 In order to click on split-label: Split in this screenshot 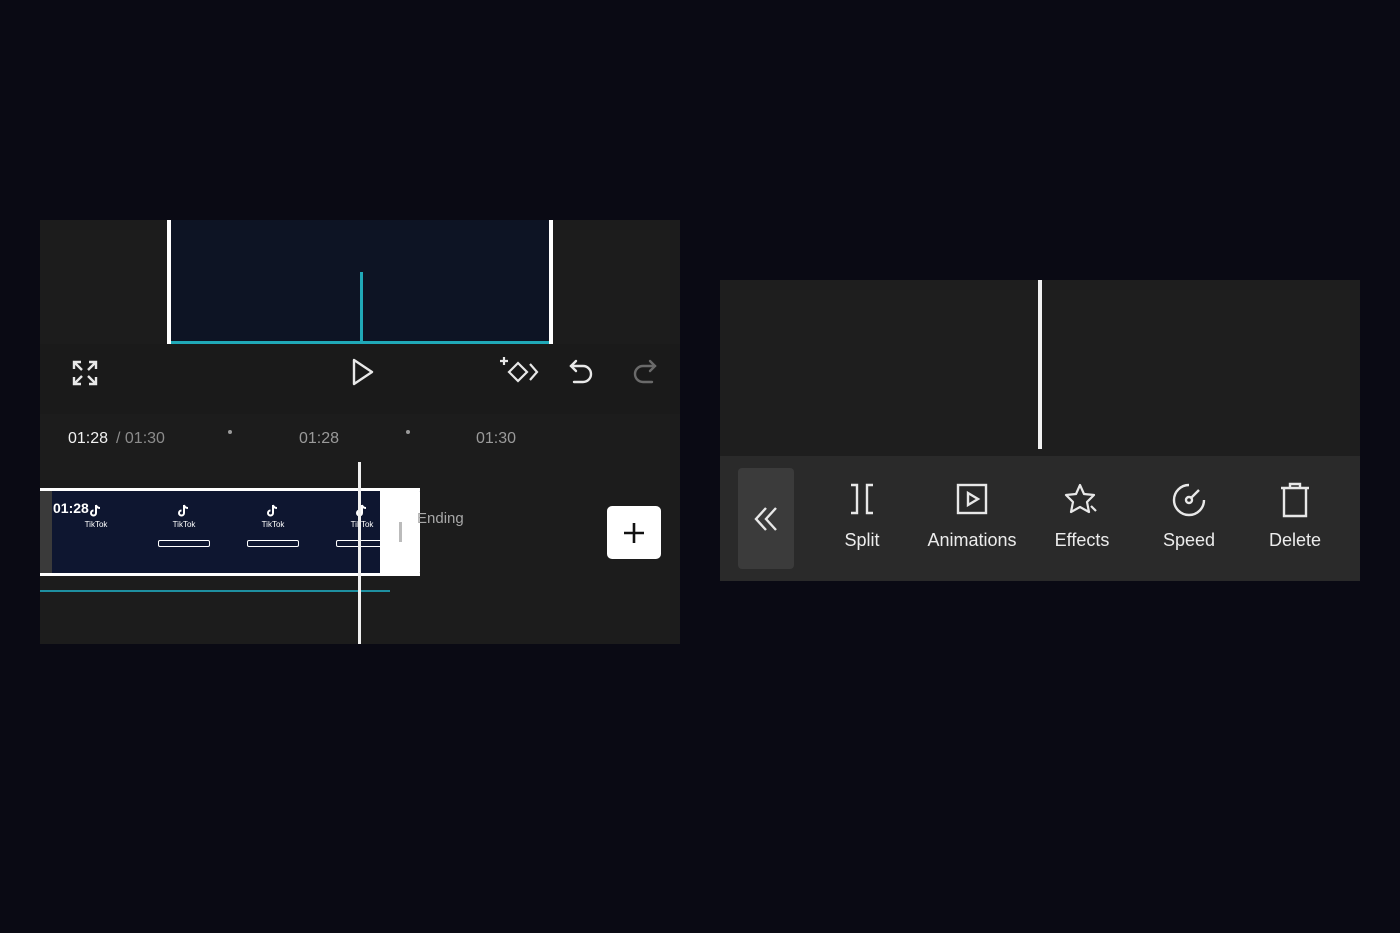, I will do `click(862, 540)`.